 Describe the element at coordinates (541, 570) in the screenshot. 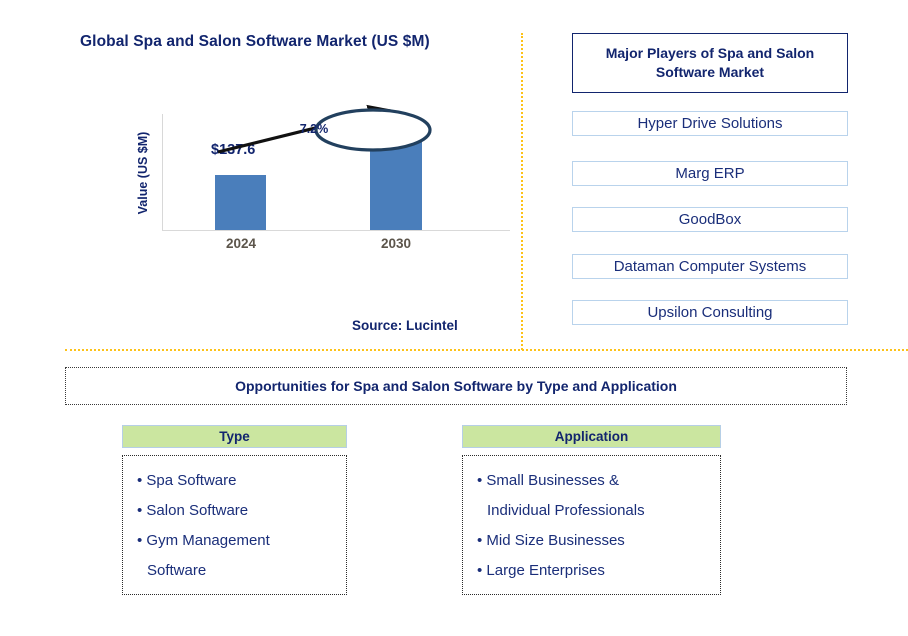

I see `list-item: • Large Enterprises` at that location.